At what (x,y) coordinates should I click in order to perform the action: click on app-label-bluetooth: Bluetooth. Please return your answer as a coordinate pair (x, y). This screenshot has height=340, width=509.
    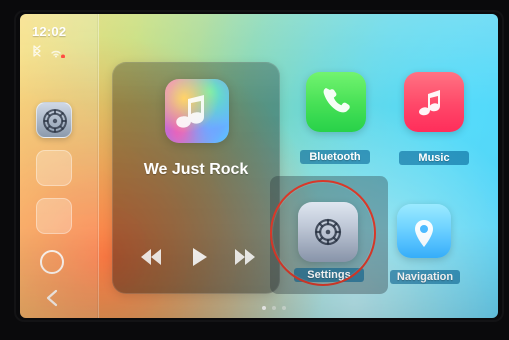
    Looking at the image, I should click on (335, 157).